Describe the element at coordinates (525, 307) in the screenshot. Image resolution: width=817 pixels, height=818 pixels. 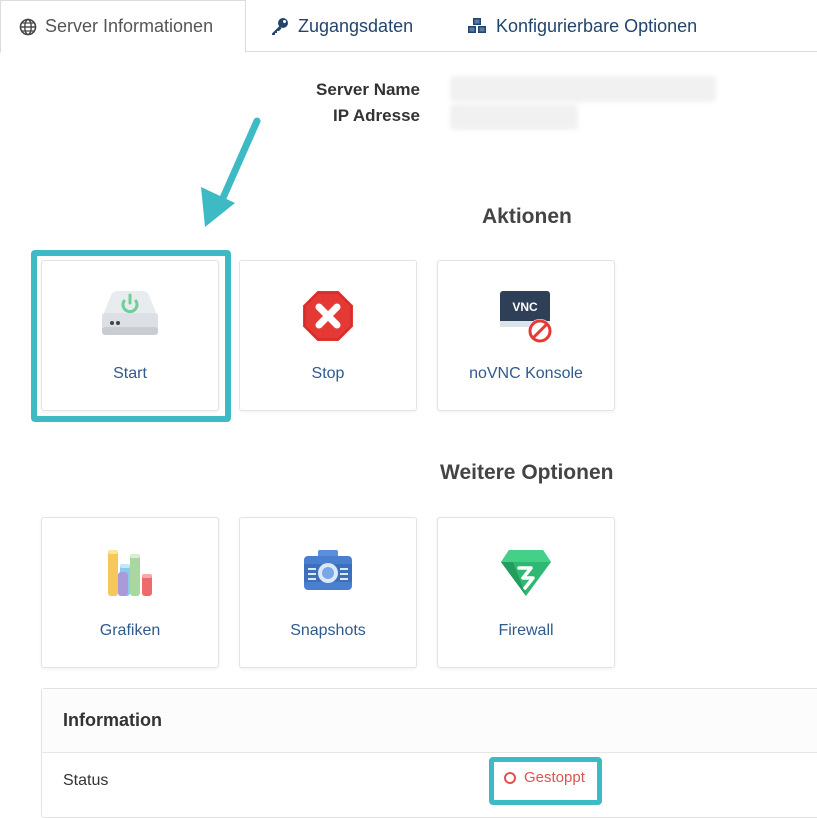
I see `svg-text: VNC` at that location.